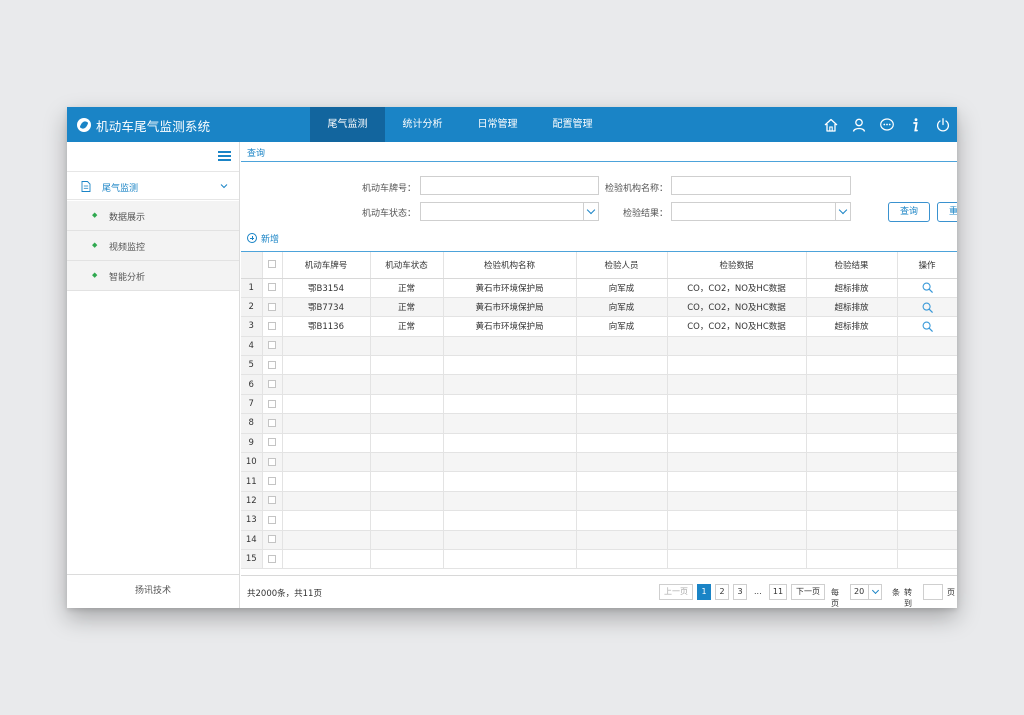 The height and width of the screenshot is (715, 1024). I want to click on table-row: 10, so click(599, 462).